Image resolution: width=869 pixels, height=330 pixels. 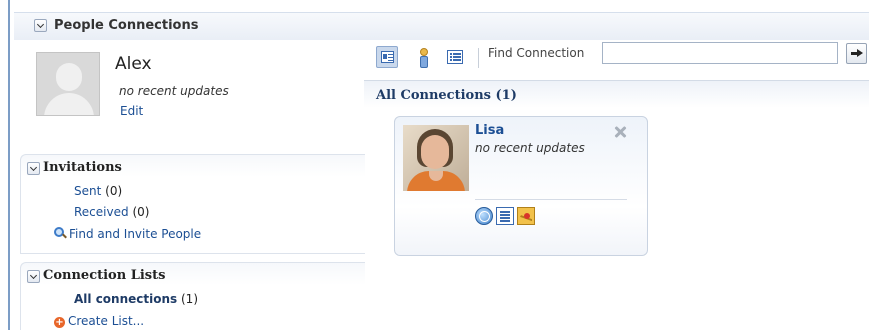 What do you see at coordinates (104, 275) in the screenshot?
I see `connection-lists-title: Connection Lists` at bounding box center [104, 275].